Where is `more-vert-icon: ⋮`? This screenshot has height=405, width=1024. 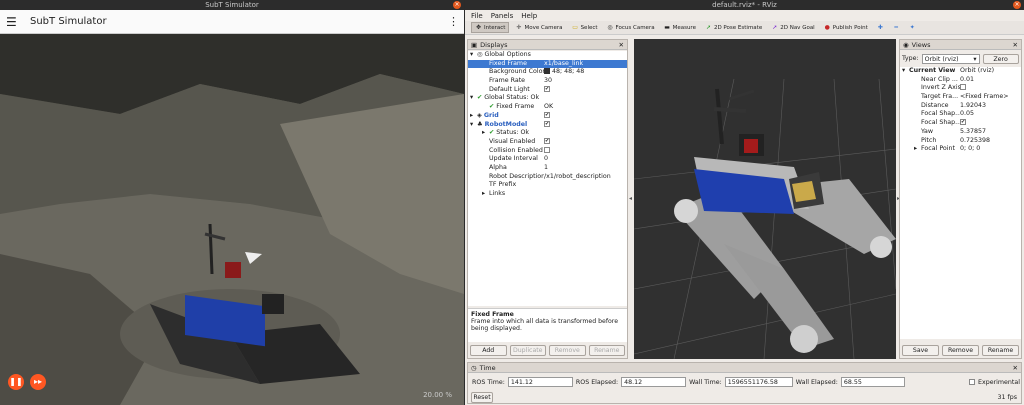
more-vert-icon: ⋮ is located at coordinates (453, 21).